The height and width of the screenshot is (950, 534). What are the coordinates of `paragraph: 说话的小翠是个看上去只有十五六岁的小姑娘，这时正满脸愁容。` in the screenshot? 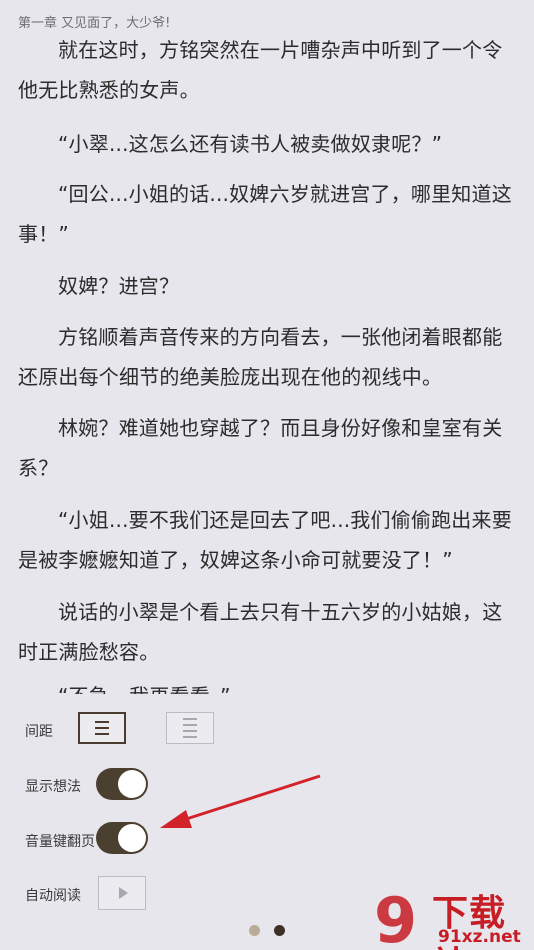 It's located at (260, 632).